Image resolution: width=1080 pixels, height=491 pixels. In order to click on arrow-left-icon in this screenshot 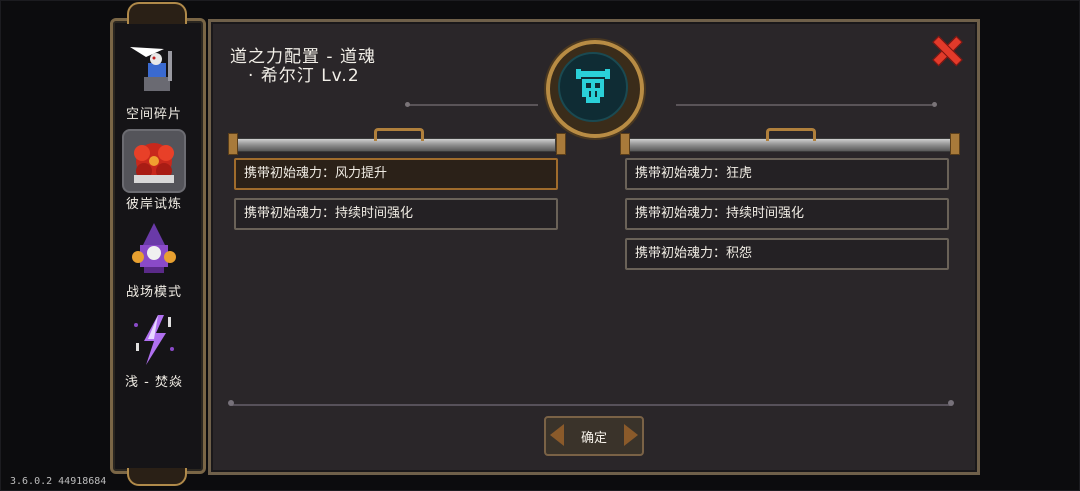, I will do `click(557, 435)`.